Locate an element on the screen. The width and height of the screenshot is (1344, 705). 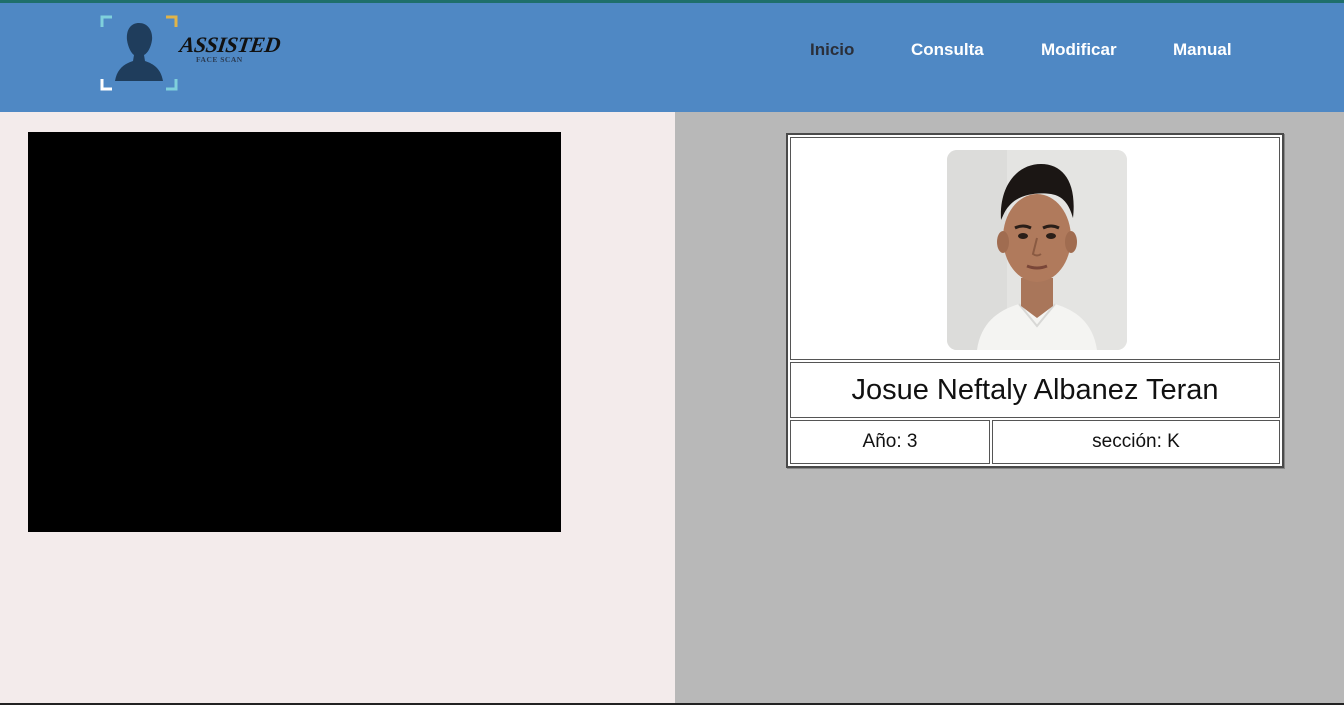
student-name: Josue Neftaly Albanez Teran is located at coordinates (1035, 389).